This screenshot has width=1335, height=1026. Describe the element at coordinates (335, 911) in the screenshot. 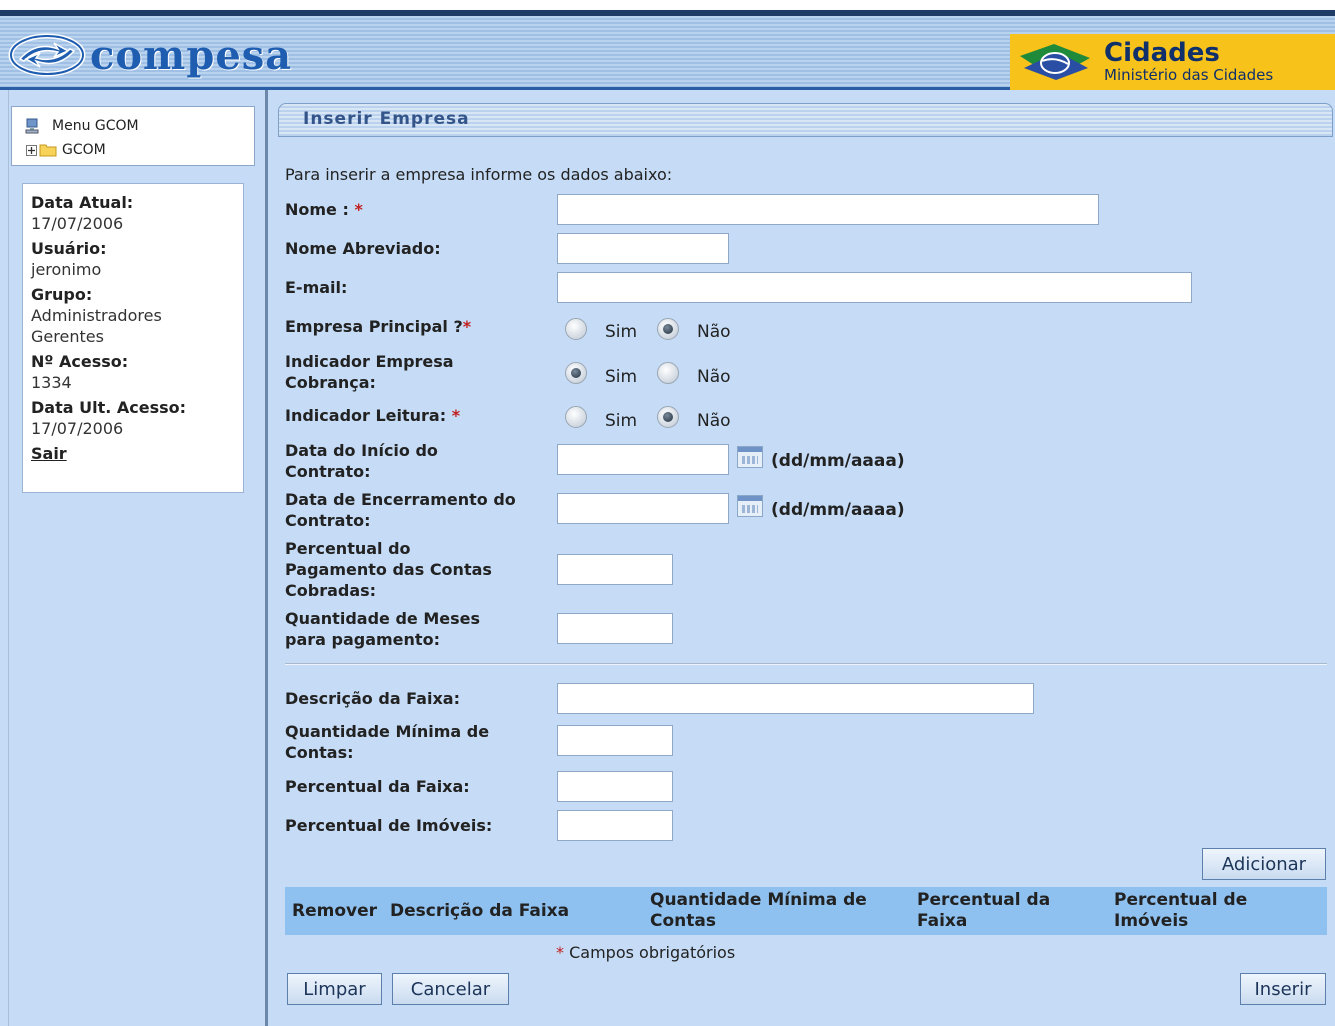

I see `col-remover: Remover` at that location.